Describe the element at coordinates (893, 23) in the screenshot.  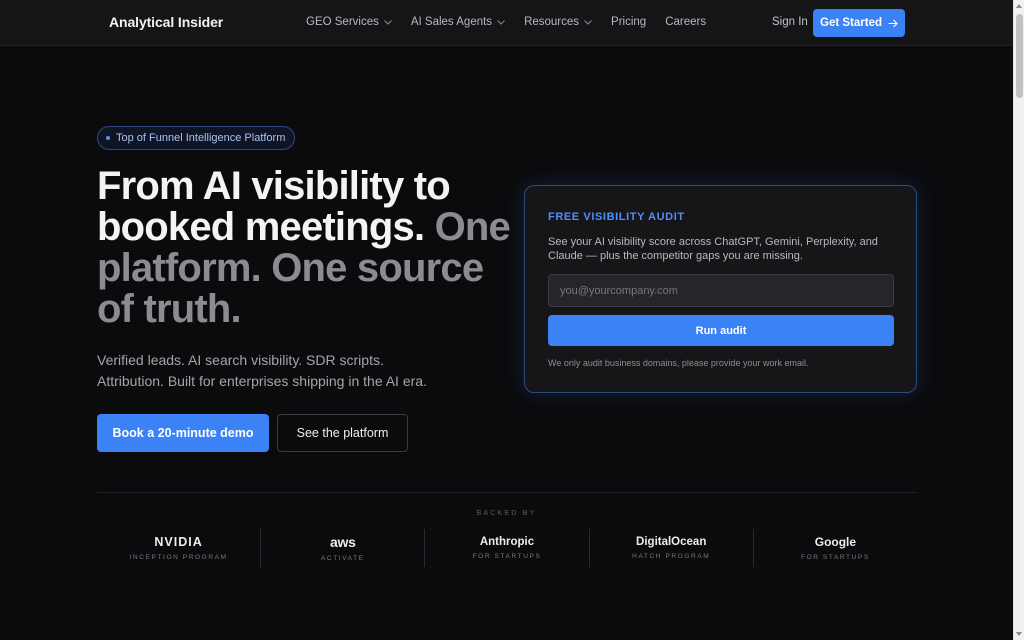
I see `arrow-right-icon` at that location.